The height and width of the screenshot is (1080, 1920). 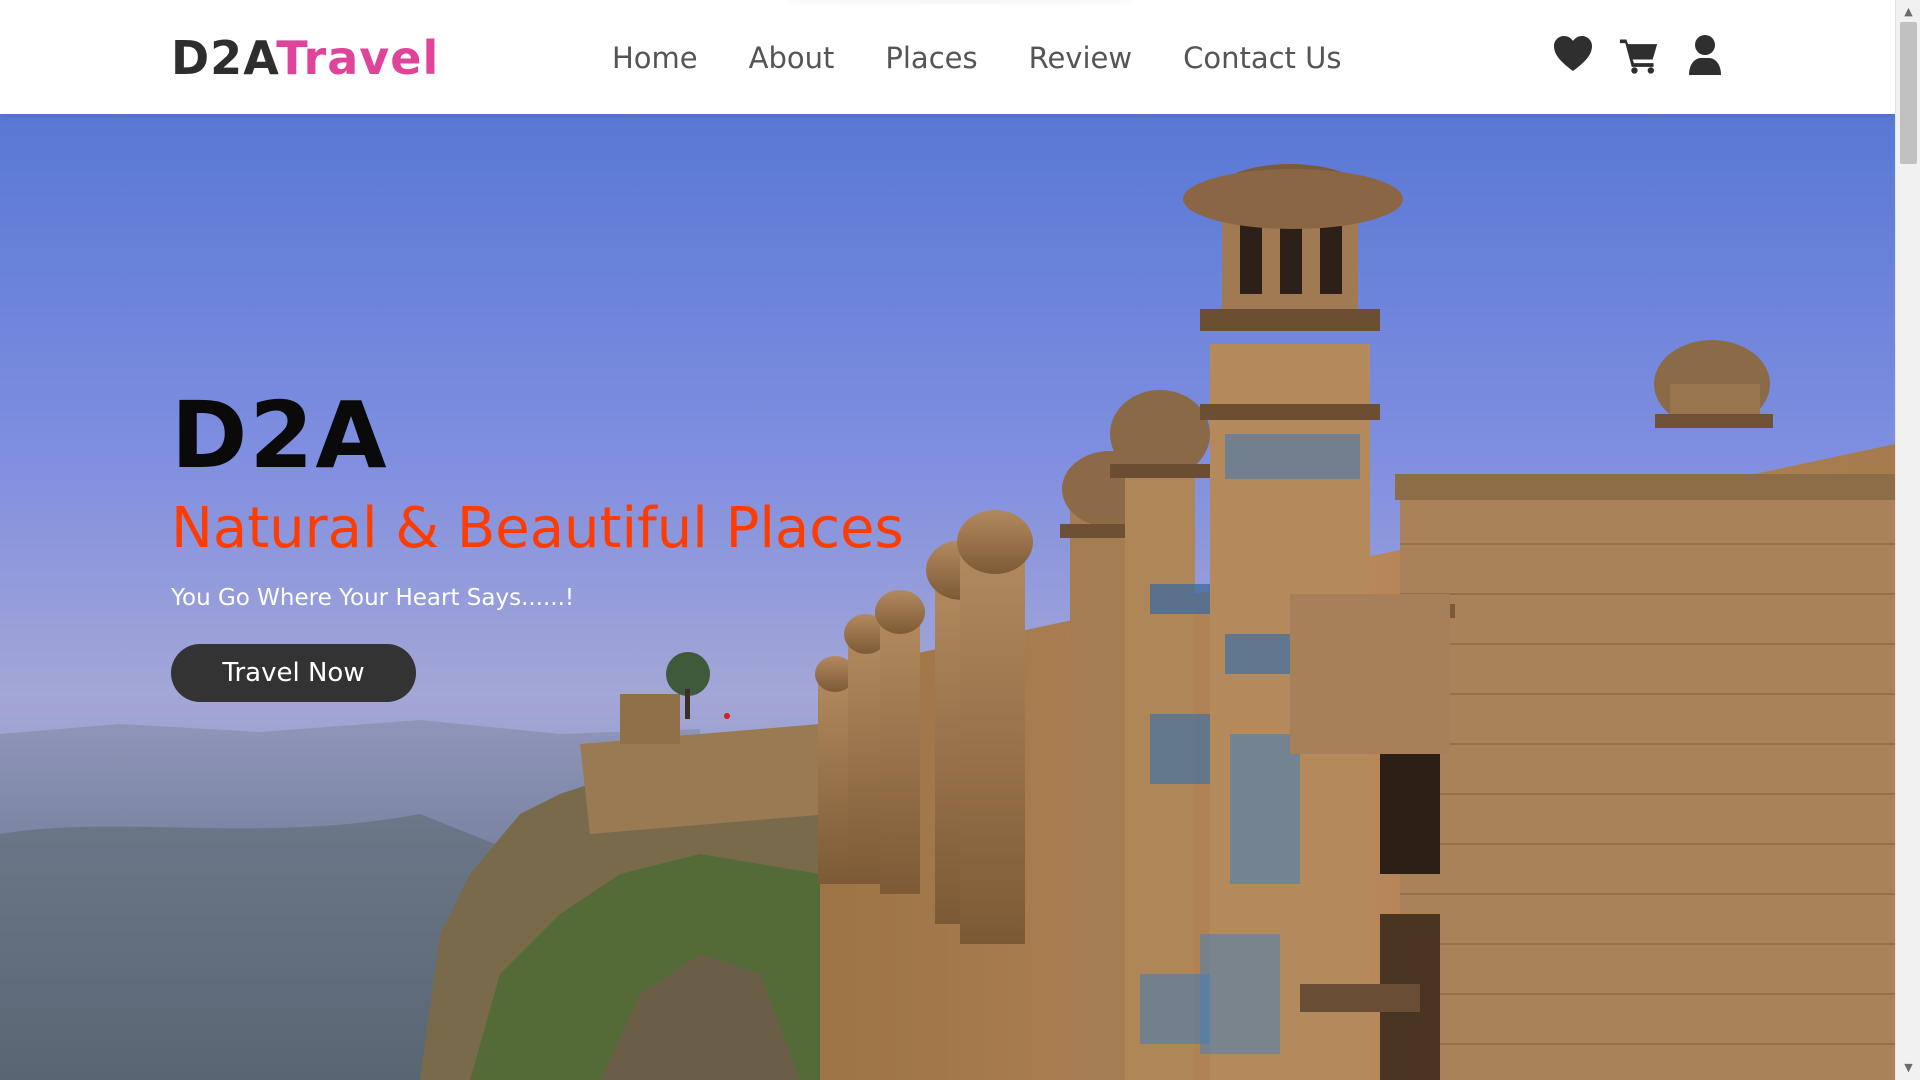 What do you see at coordinates (373, 598) in the screenshot?
I see `hero-tagline: You Go Where Your Heart Says......!` at bounding box center [373, 598].